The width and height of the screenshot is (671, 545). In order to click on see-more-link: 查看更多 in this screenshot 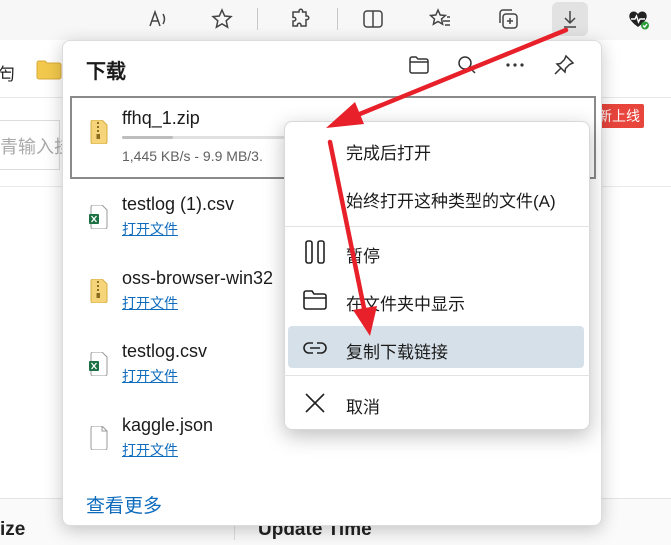, I will do `click(124, 504)`.